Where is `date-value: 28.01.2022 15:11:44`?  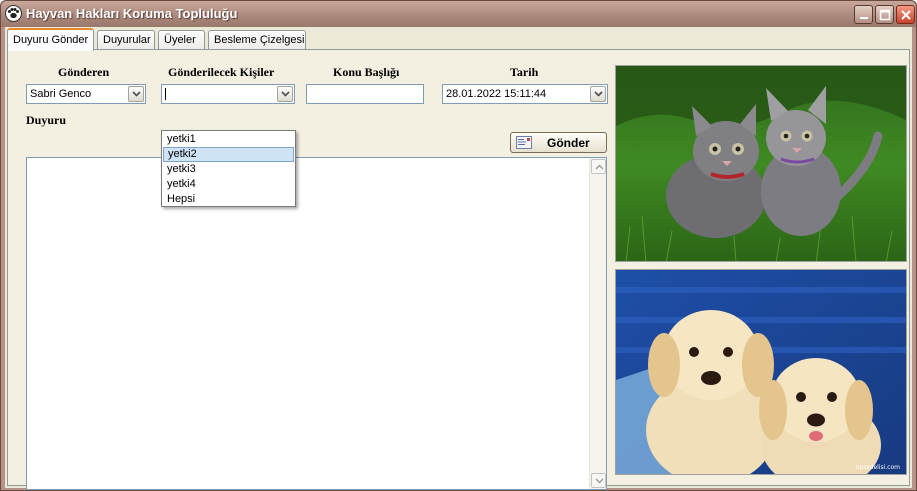 date-value: 28.01.2022 15:11:44 is located at coordinates (496, 94).